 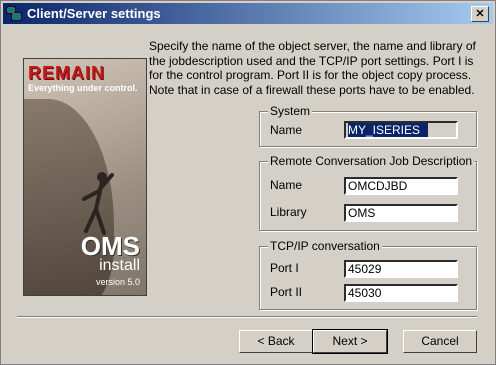 What do you see at coordinates (401, 213) in the screenshot?
I see `library-input` at bounding box center [401, 213].